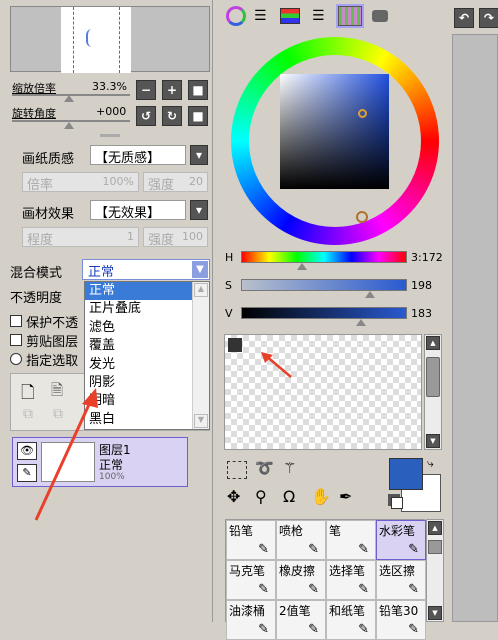 Image resolution: width=498 pixels, height=640 pixels. I want to click on effect-level-label: 程度, so click(40, 240).